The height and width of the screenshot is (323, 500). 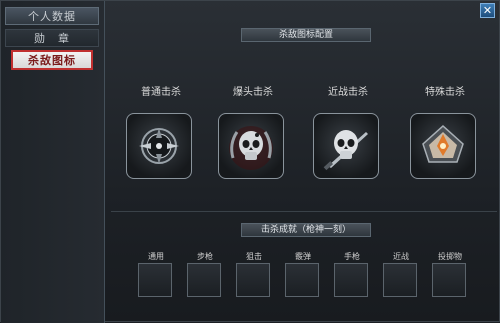 What do you see at coordinates (253, 92) in the screenshot?
I see `kill-type-label: 爆头击杀` at bounding box center [253, 92].